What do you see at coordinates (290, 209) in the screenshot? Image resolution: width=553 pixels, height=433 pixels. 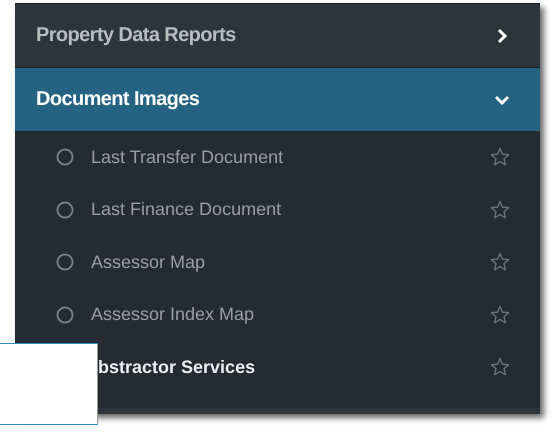 I see `menu-item: Last Finance Document` at bounding box center [290, 209].